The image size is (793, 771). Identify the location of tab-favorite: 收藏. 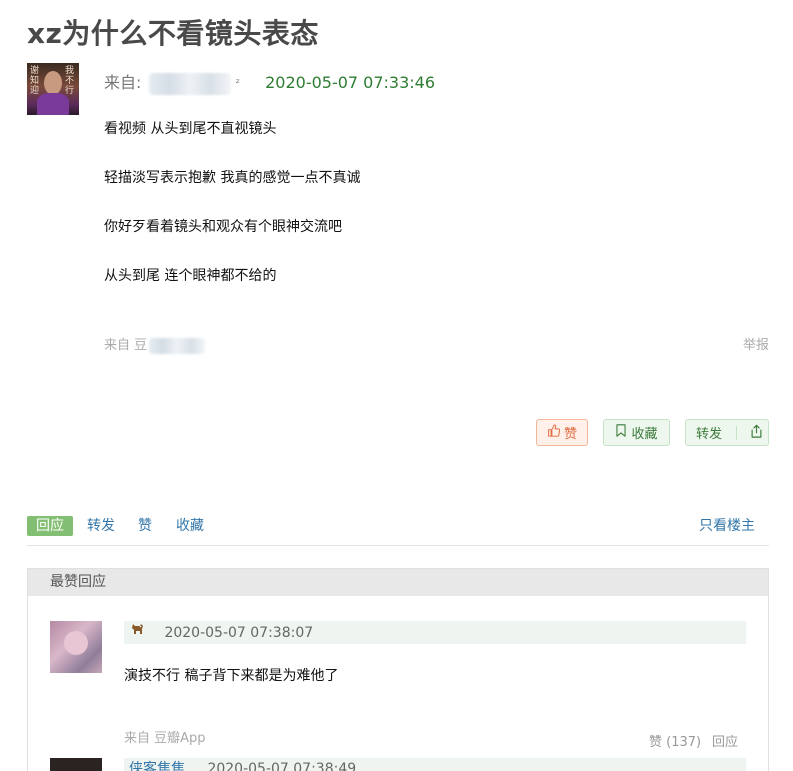
(190, 526).